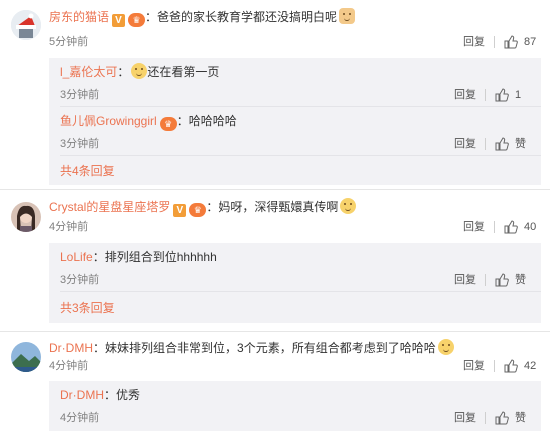 The height and width of the screenshot is (435, 550). What do you see at coordinates (183, 72) in the screenshot?
I see `reply-text: 还在看第一页` at bounding box center [183, 72].